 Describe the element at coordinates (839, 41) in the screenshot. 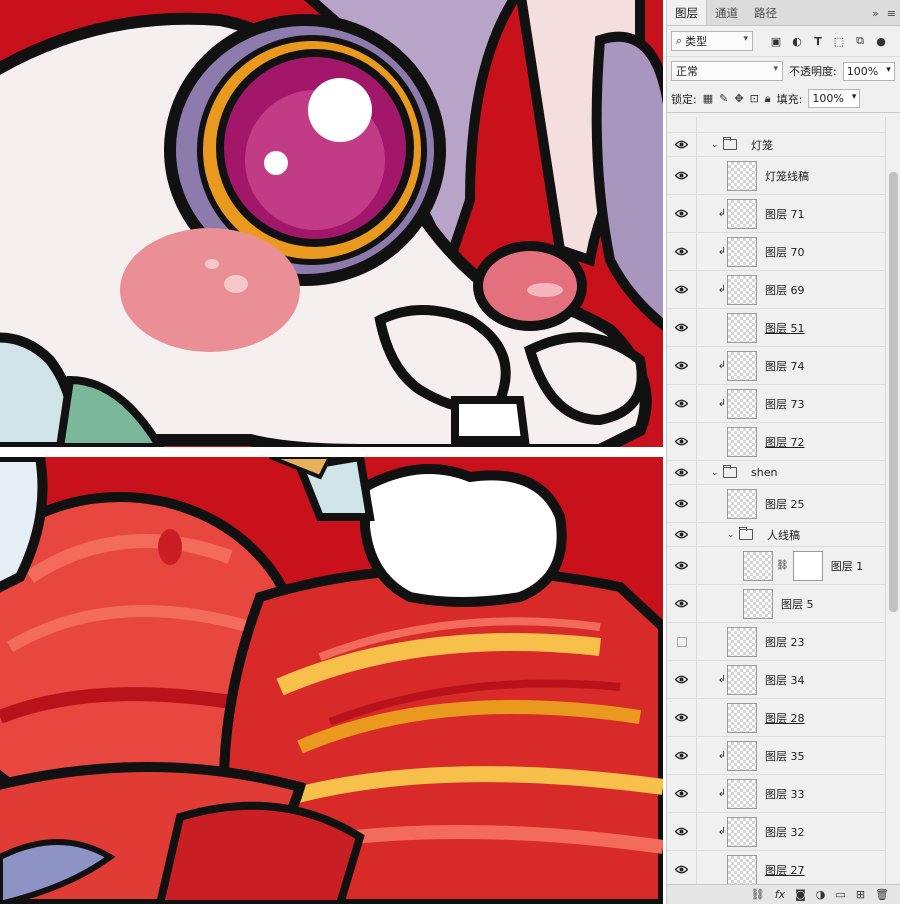

I see `shape-filter-icon: ⬚` at that location.